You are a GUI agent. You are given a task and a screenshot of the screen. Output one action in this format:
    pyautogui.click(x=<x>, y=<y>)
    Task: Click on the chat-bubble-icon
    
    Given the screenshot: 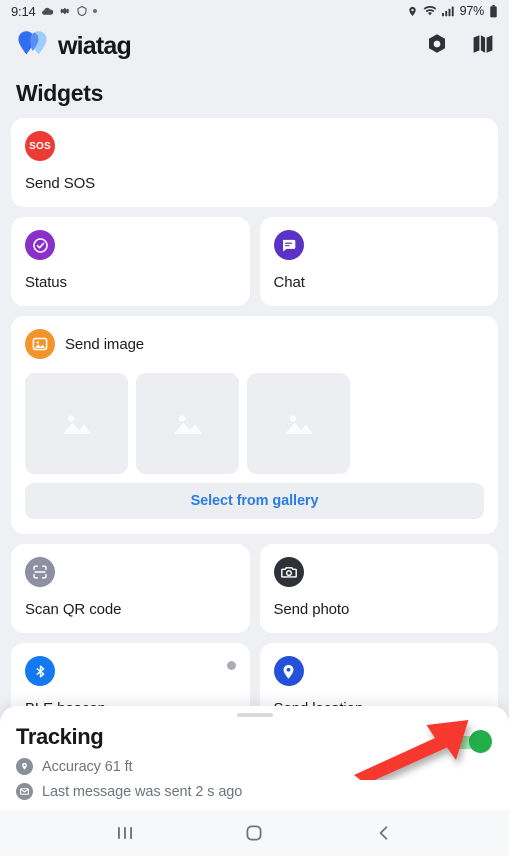 What is the action you would take?
    pyautogui.click(x=288, y=245)
    